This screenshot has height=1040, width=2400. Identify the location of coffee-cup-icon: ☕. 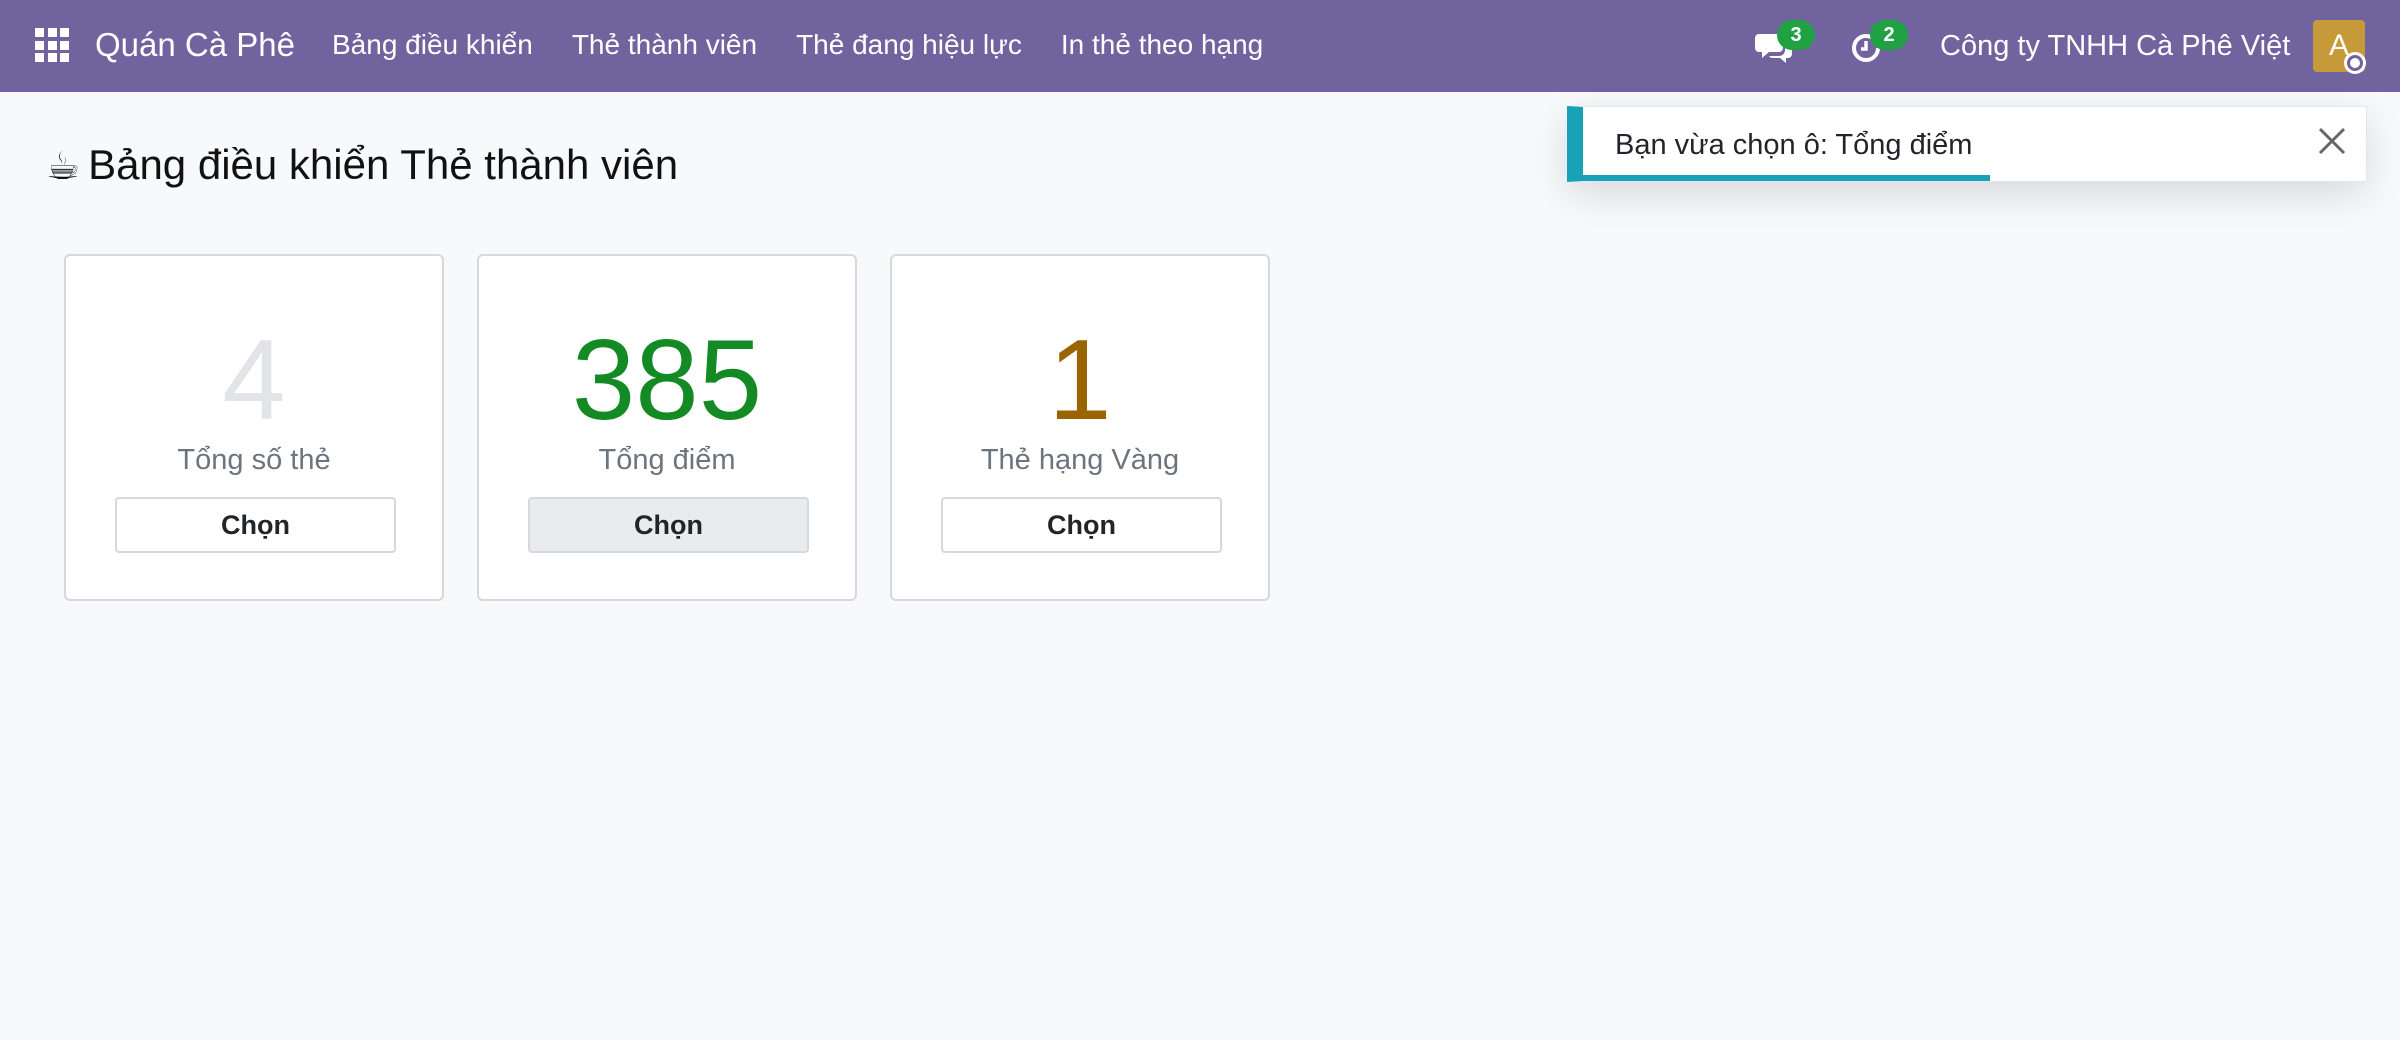
(63, 167).